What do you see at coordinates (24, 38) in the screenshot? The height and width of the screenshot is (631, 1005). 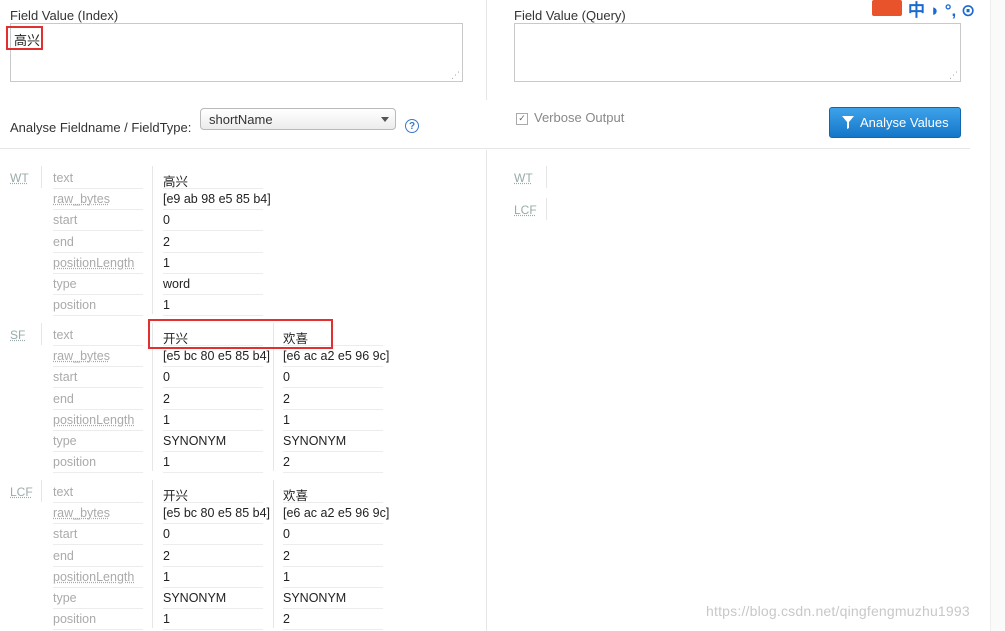 I see `highlight-box-index-value` at bounding box center [24, 38].